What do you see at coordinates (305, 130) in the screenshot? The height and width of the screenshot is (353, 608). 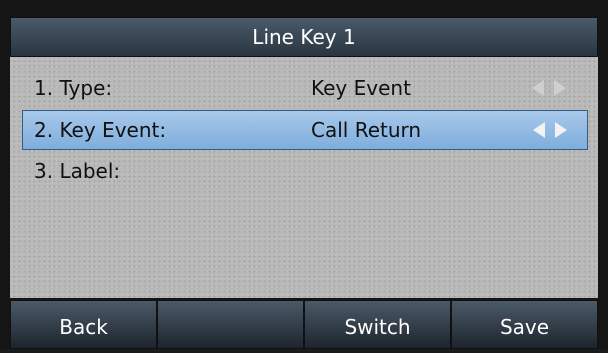 I see `row-key-event: 2. Key Event: Call Return` at bounding box center [305, 130].